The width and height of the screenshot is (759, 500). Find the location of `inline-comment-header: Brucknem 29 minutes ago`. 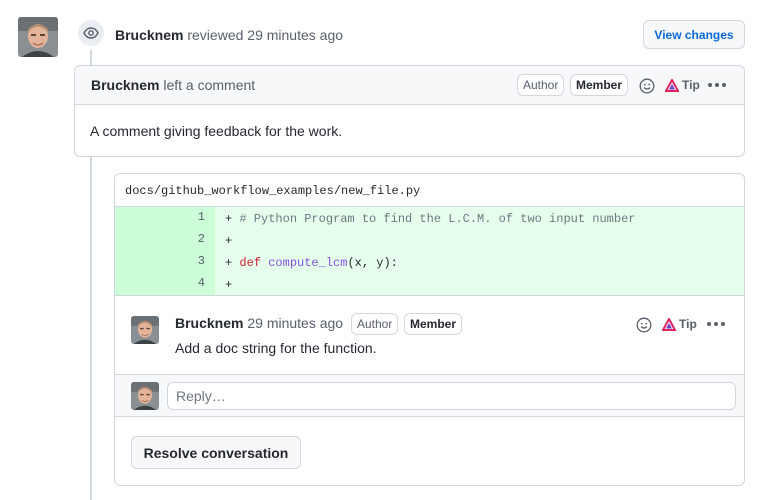

inline-comment-header: Brucknem 29 minutes ago is located at coordinates (259, 323).